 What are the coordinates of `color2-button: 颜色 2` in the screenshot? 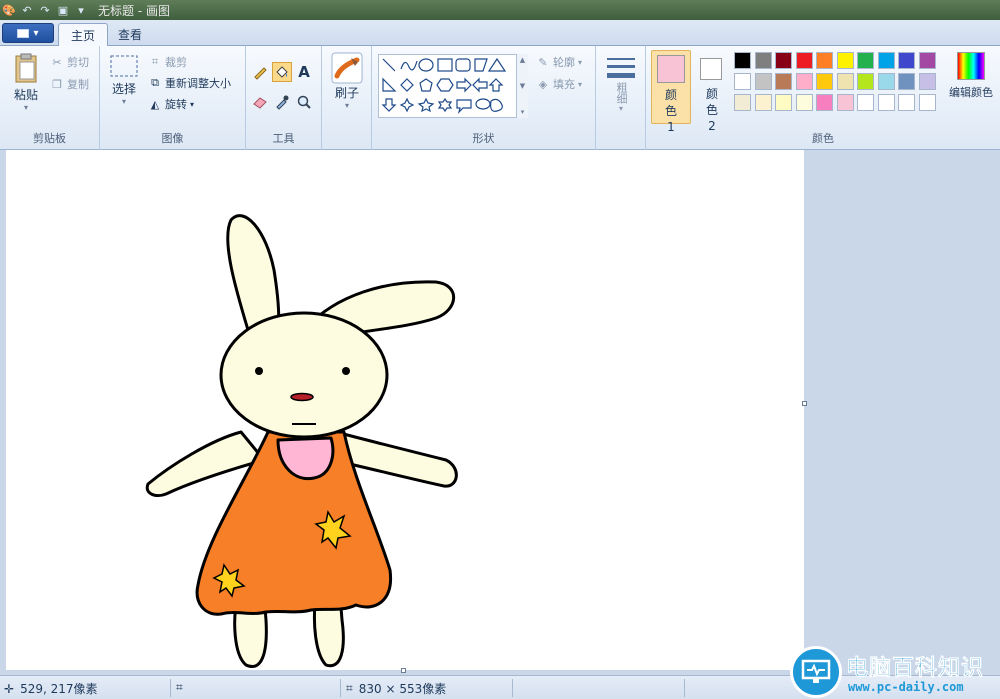 It's located at (712, 91).